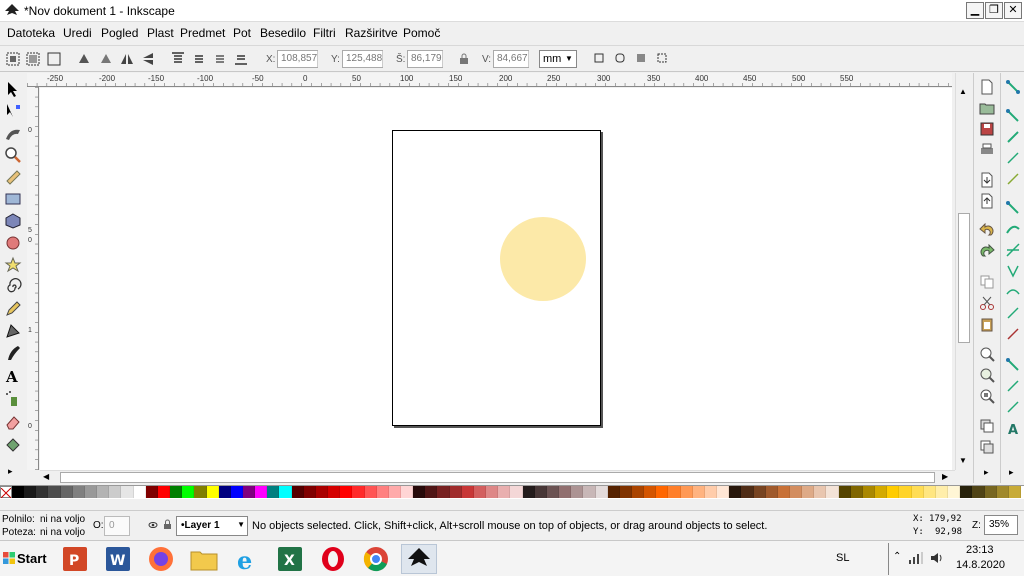  What do you see at coordinates (117, 526) in the screenshot?
I see `opacity-spinbox: 0` at bounding box center [117, 526].